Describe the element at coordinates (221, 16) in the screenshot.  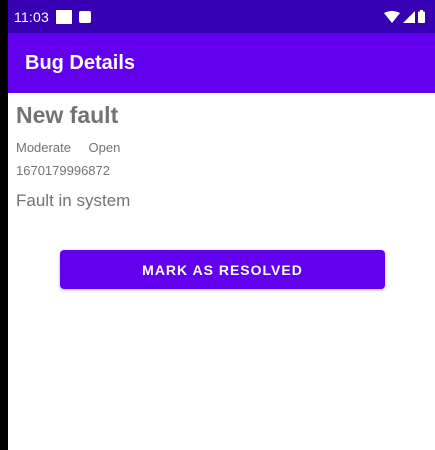
I see `status-bar: 11:03` at that location.